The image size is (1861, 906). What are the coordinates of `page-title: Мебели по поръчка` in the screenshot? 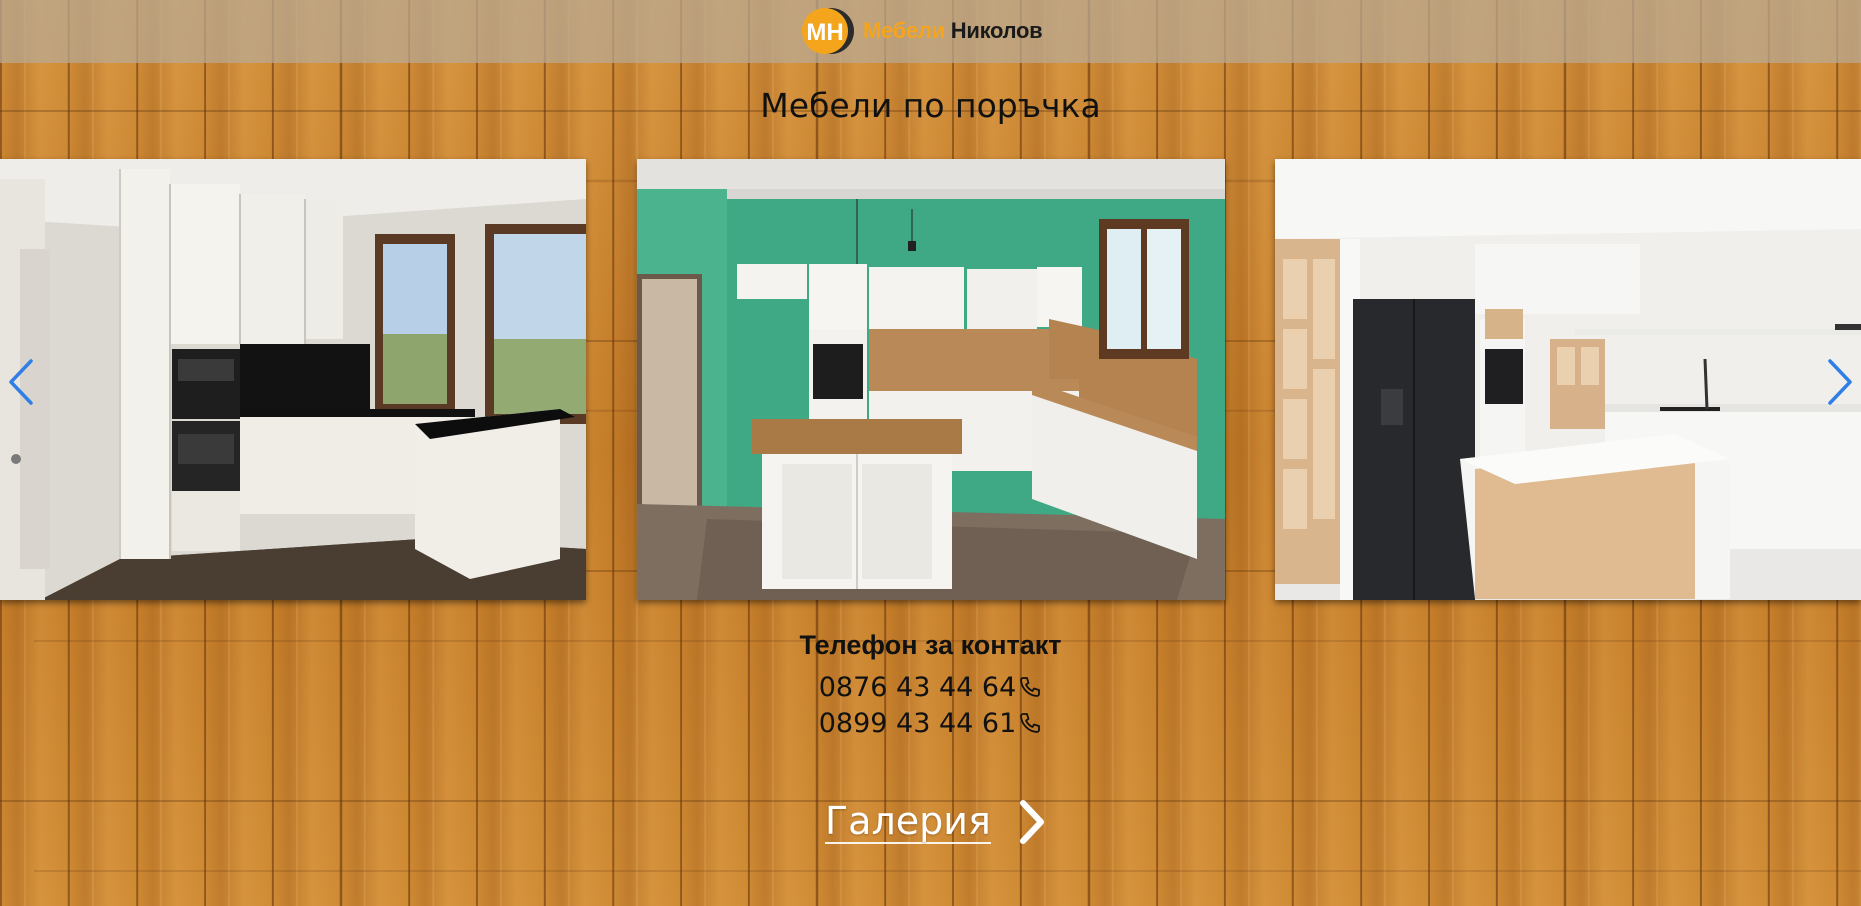 It's located at (930, 105).